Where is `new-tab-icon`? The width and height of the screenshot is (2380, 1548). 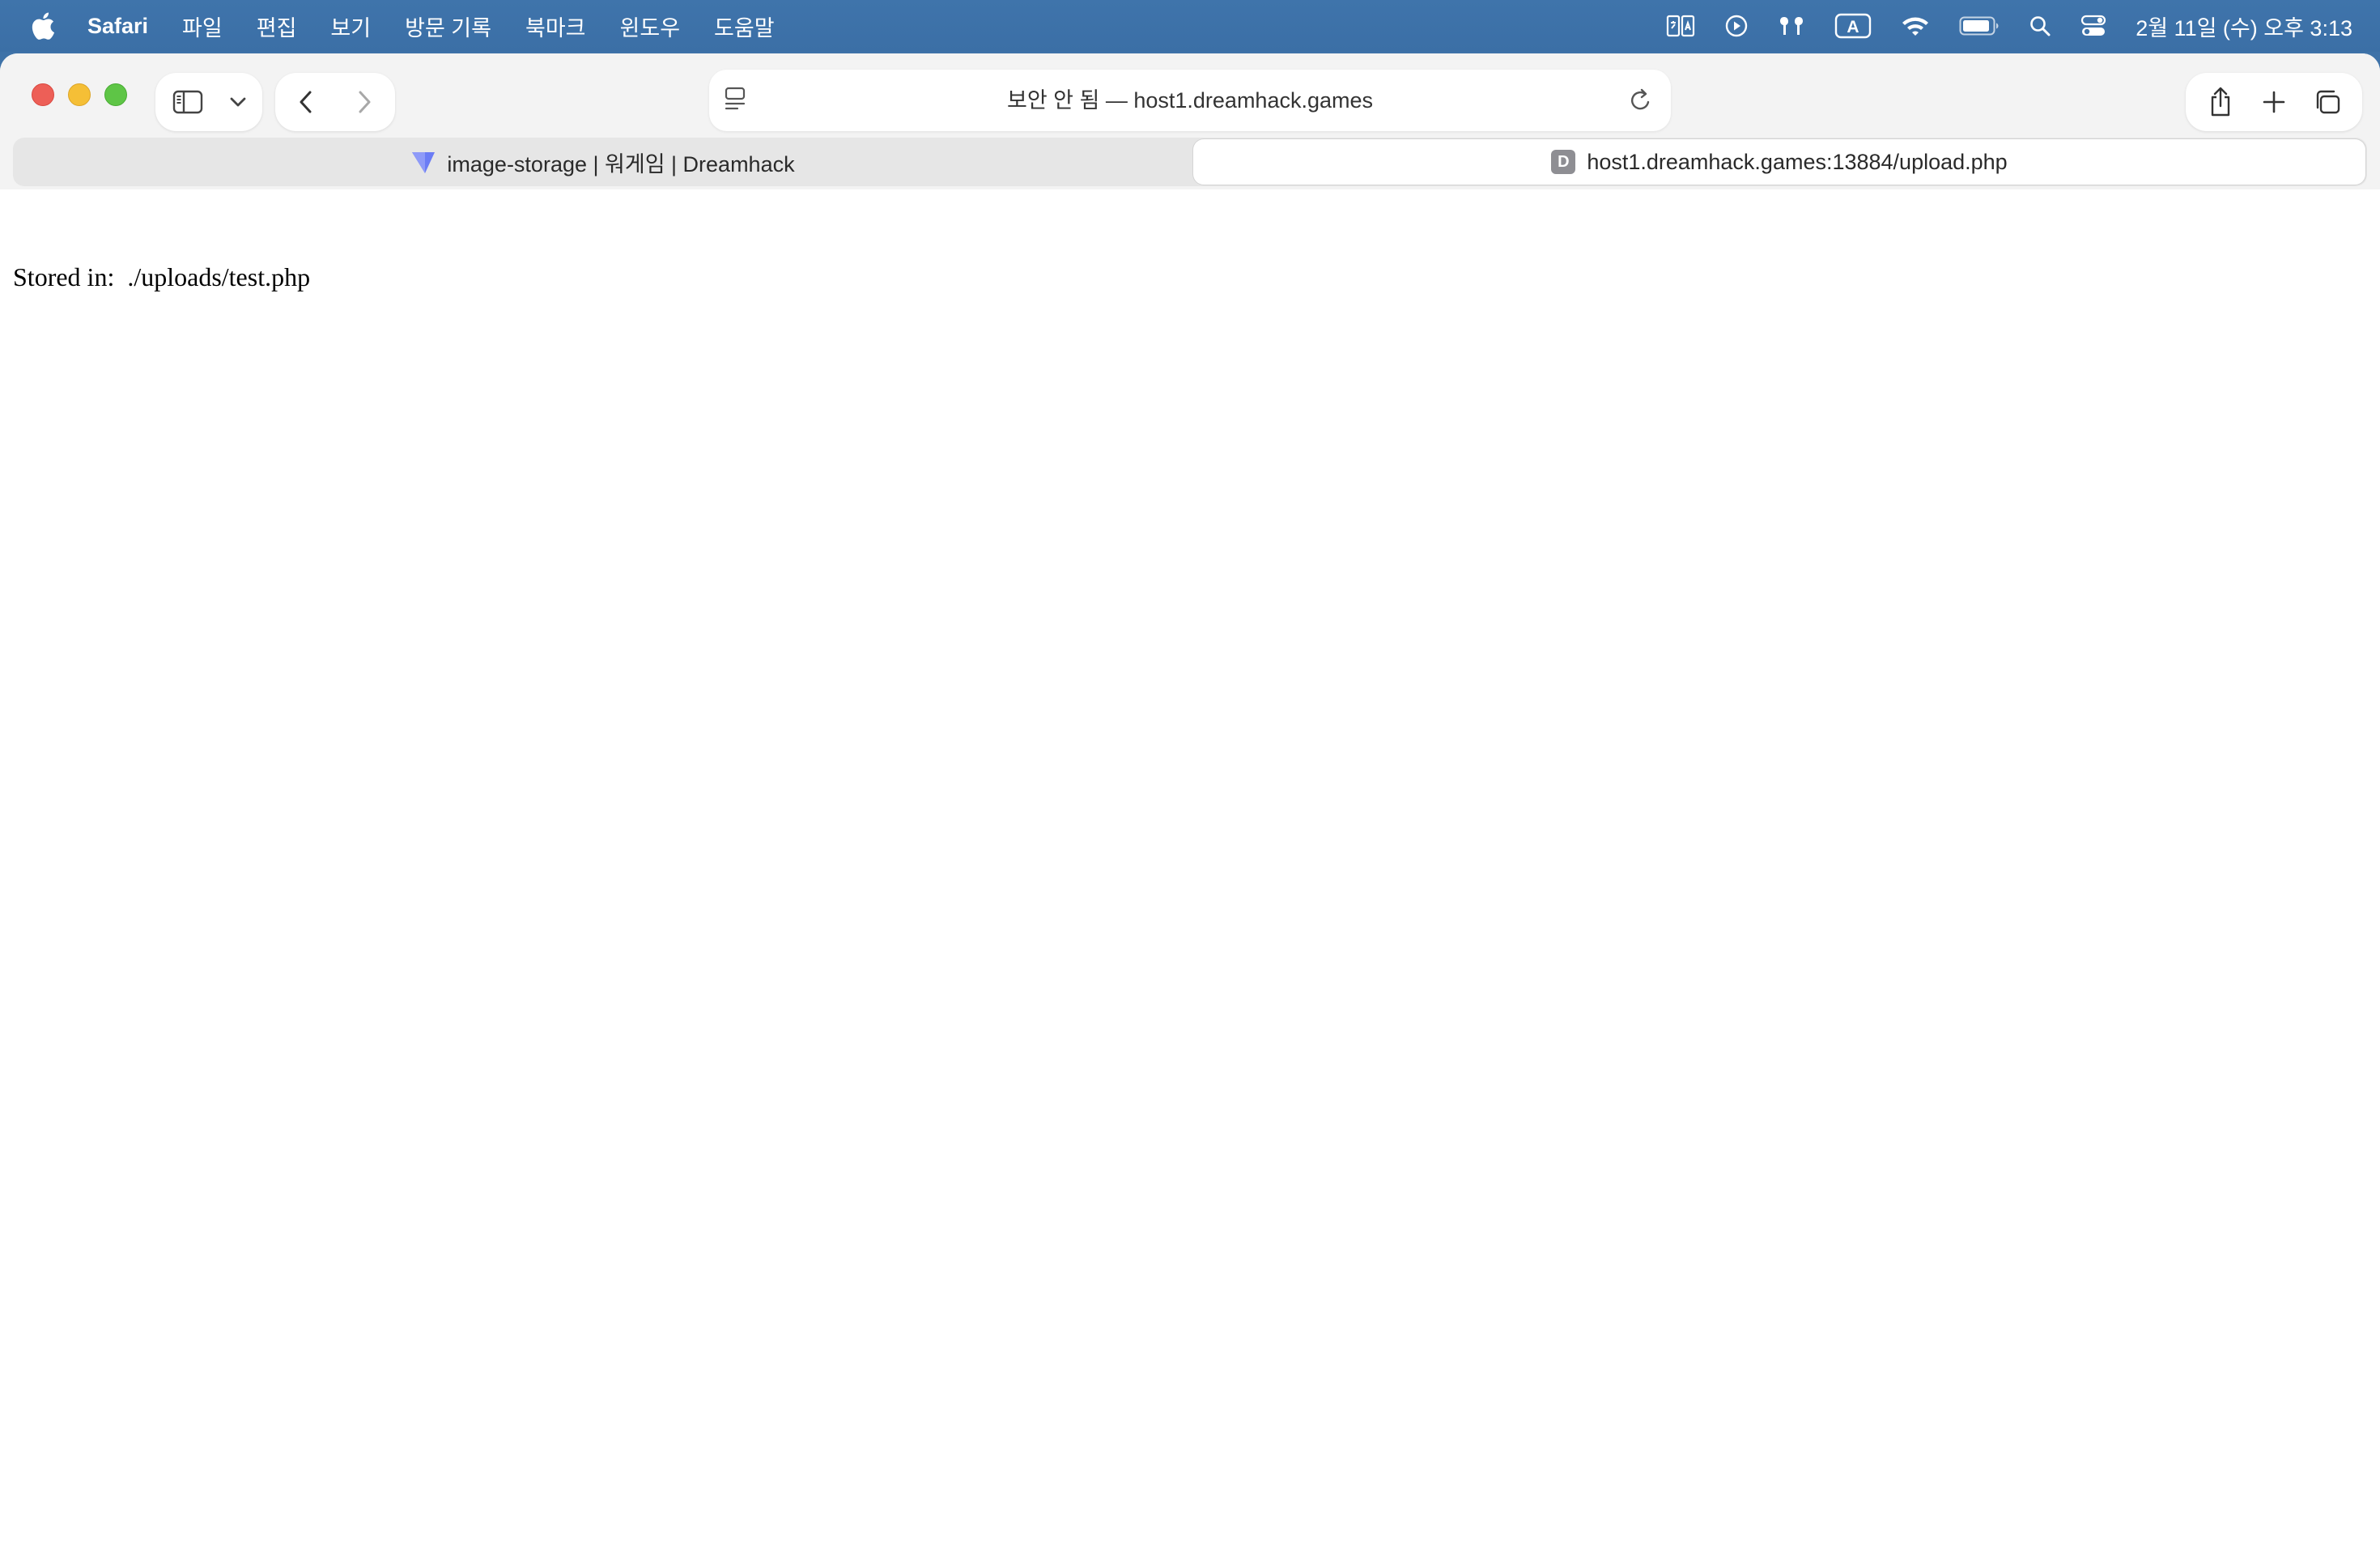
new-tab-icon is located at coordinates (2274, 102).